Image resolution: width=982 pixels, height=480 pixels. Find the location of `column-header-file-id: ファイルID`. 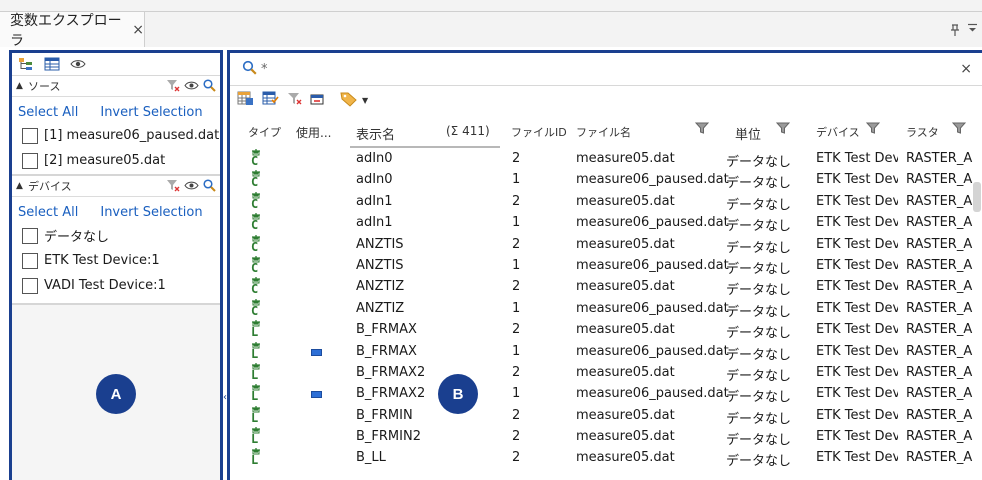

column-header-file-id: ファイルID is located at coordinates (539, 132).